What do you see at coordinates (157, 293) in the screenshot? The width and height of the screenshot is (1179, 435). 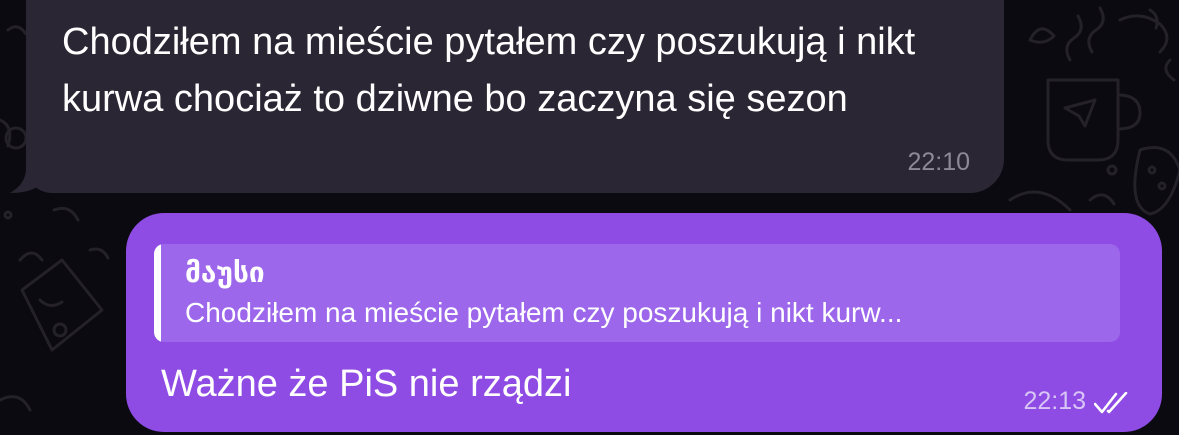 I see `reply-quote-bar` at bounding box center [157, 293].